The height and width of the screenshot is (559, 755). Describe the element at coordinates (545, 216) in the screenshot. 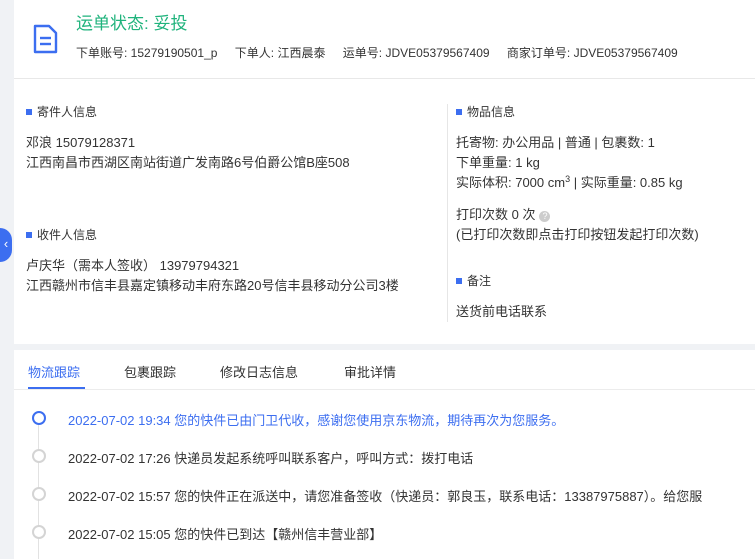

I see `help-icon: ?` at that location.